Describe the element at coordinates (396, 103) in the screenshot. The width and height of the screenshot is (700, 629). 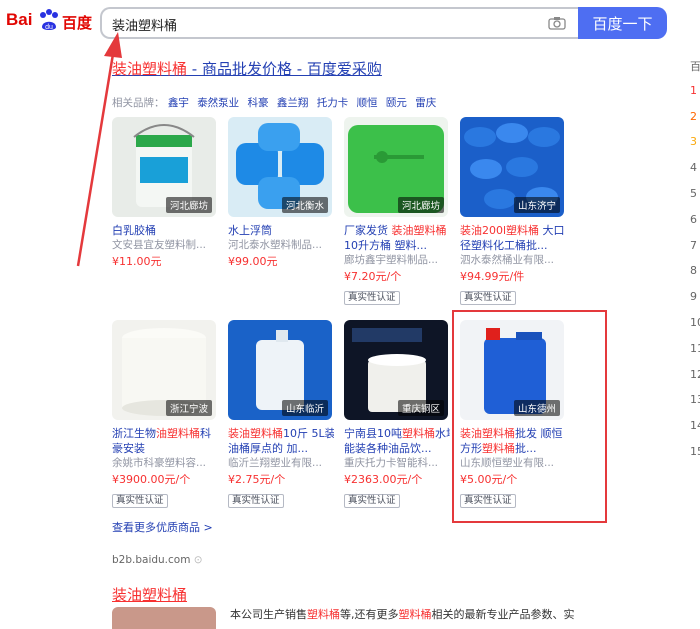
I see `brand-link: 颐元` at that location.